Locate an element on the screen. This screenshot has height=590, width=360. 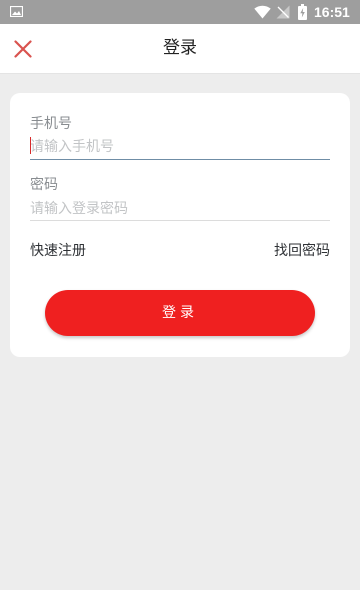
status-bar: 16:51 is located at coordinates (180, 12).